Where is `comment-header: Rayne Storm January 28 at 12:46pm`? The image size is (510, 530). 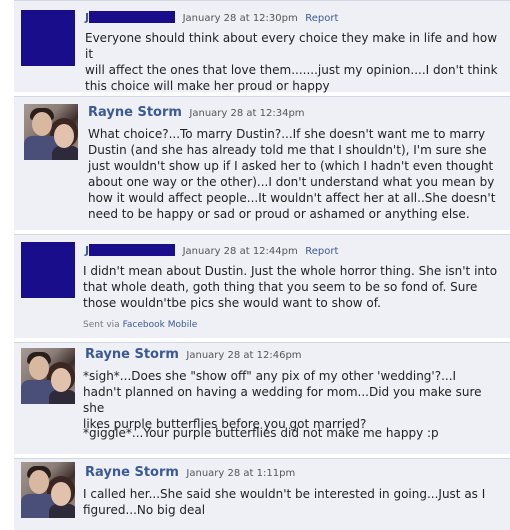
comment-header: Rayne Storm January 28 at 12:46pm is located at coordinates (193, 355).